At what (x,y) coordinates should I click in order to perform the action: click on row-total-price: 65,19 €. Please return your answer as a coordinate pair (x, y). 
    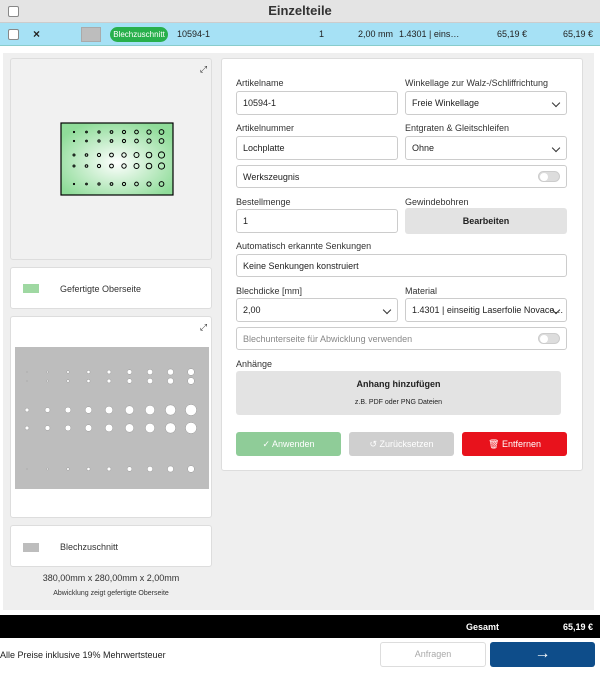
    Looking at the image, I should click on (578, 34).